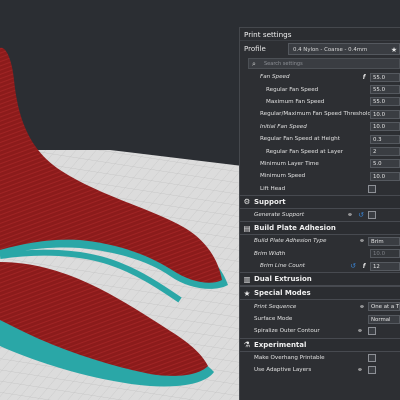  What do you see at coordinates (384, 241) in the screenshot?
I see `adhesion-type-select: Brim` at bounding box center [384, 241].